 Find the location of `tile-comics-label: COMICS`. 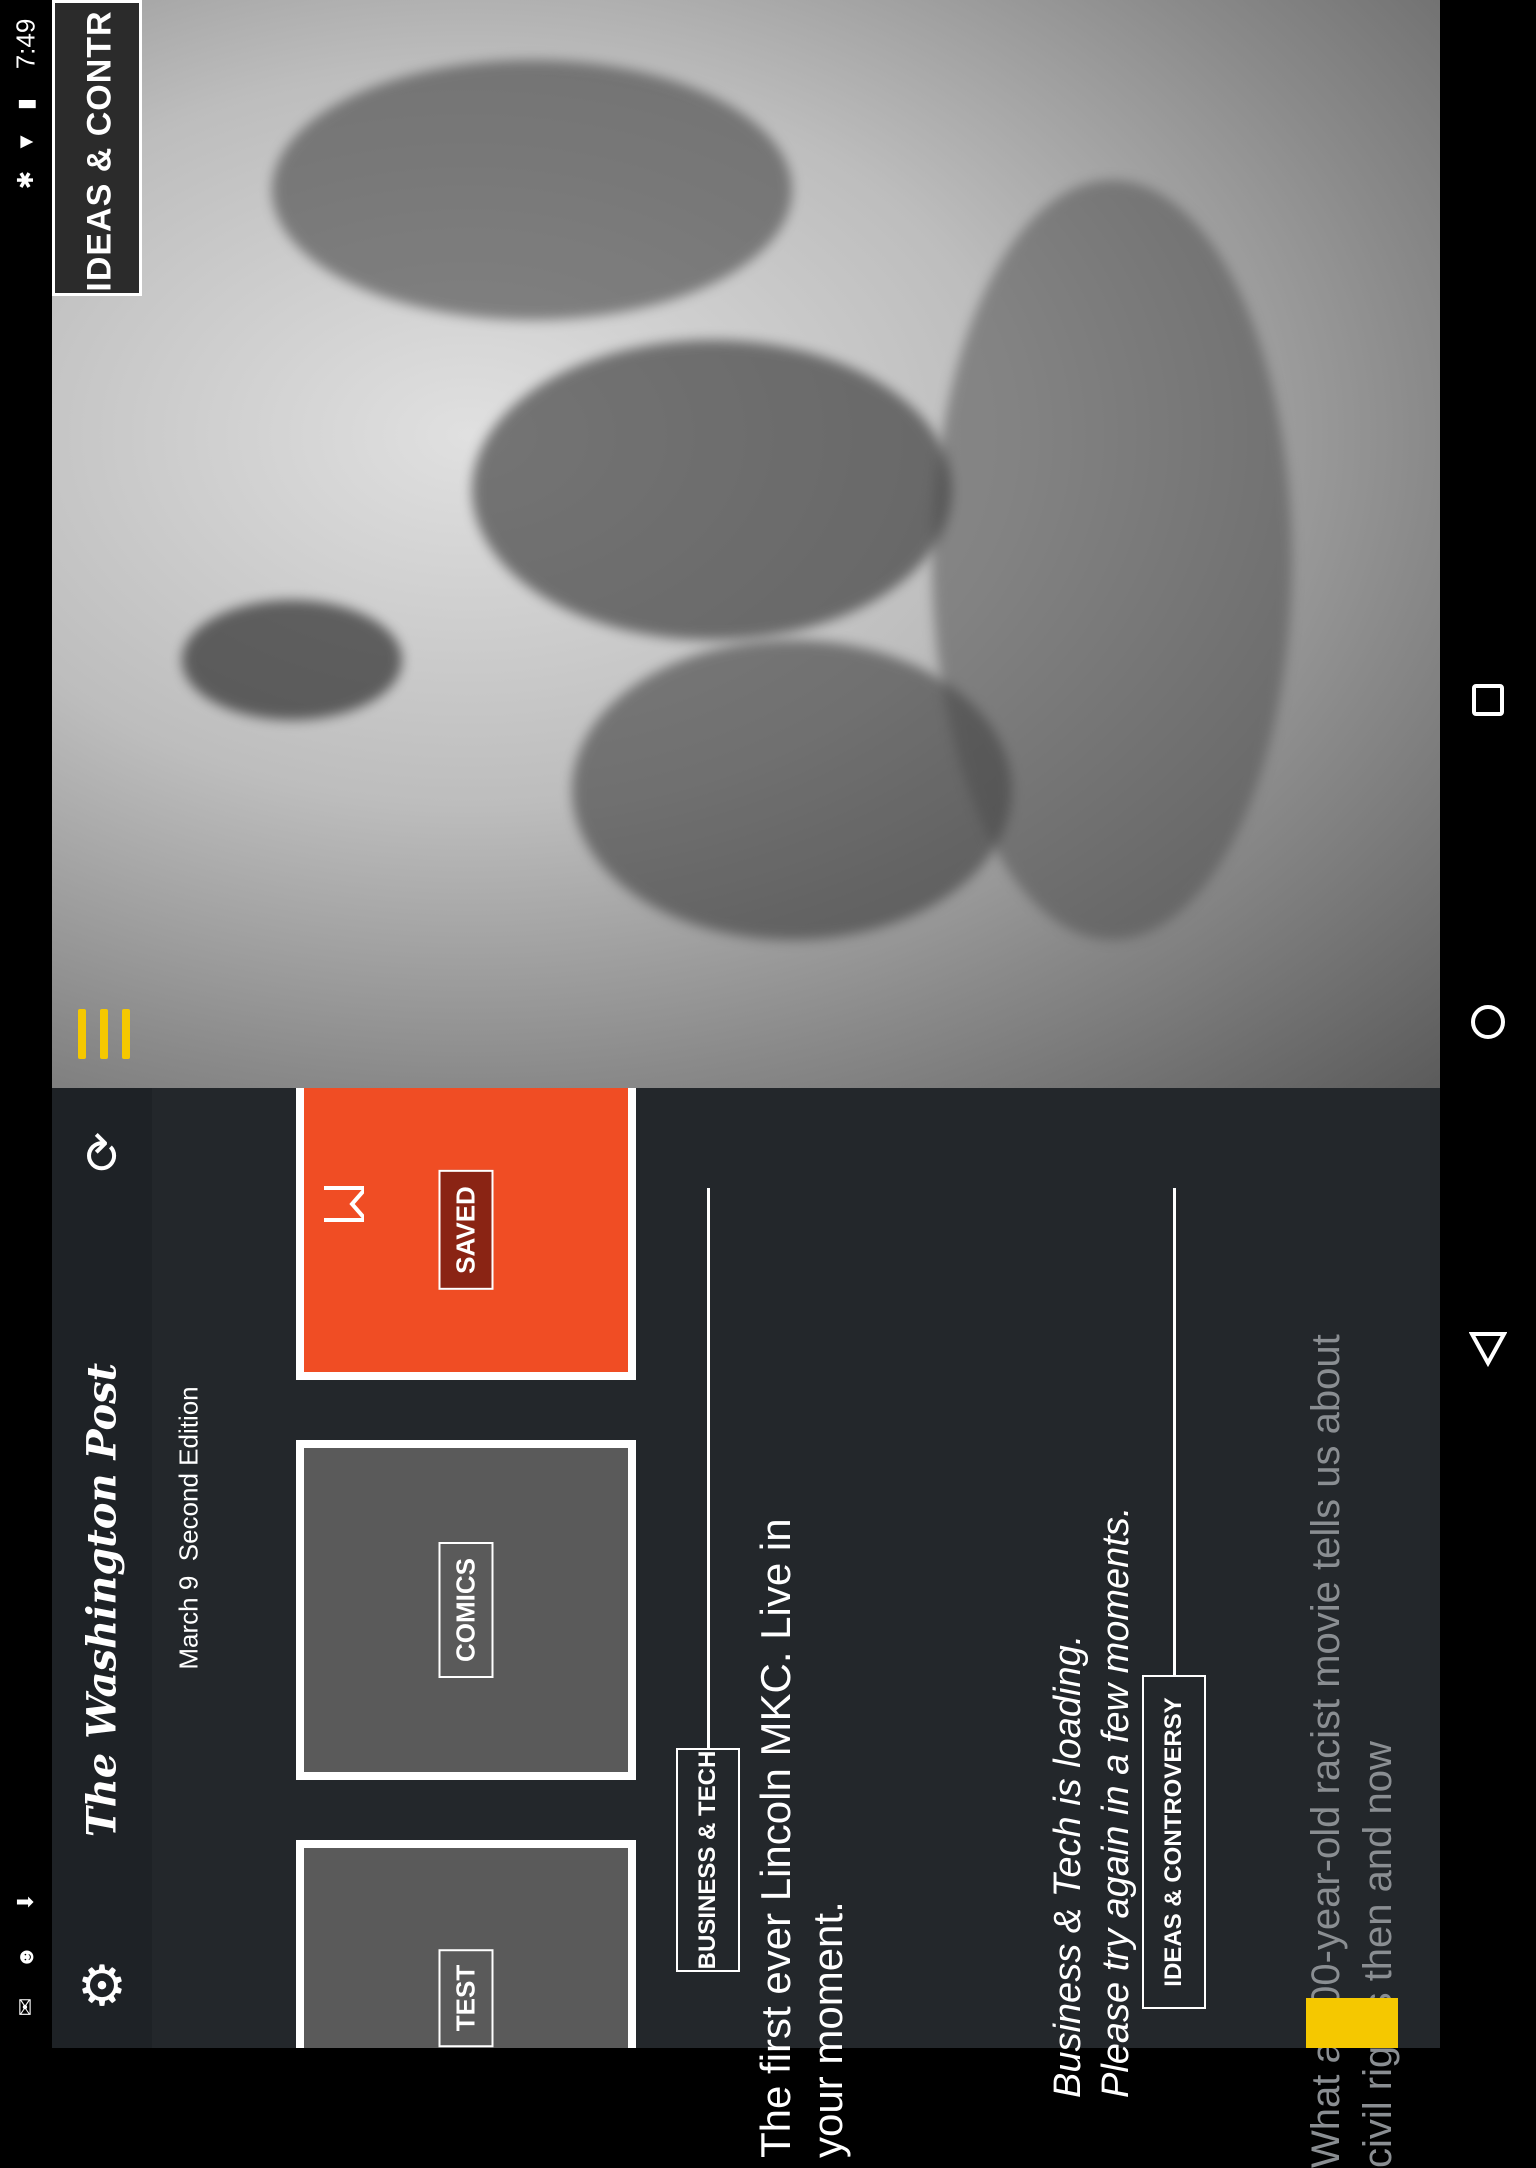

tile-comics-label: COMICS is located at coordinates (466, 1610).